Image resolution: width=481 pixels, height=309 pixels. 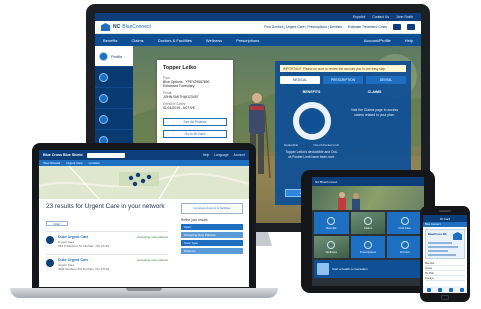 I want to click on profile-icon, so click(x=103, y=56).